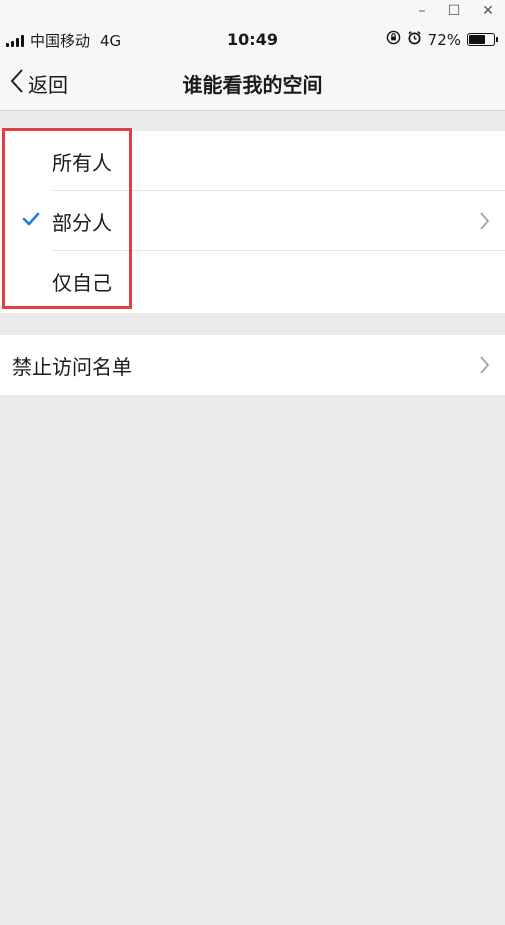 Image resolution: width=505 pixels, height=925 pixels. What do you see at coordinates (454, 11) in the screenshot?
I see `maximize-button: ☐` at bounding box center [454, 11].